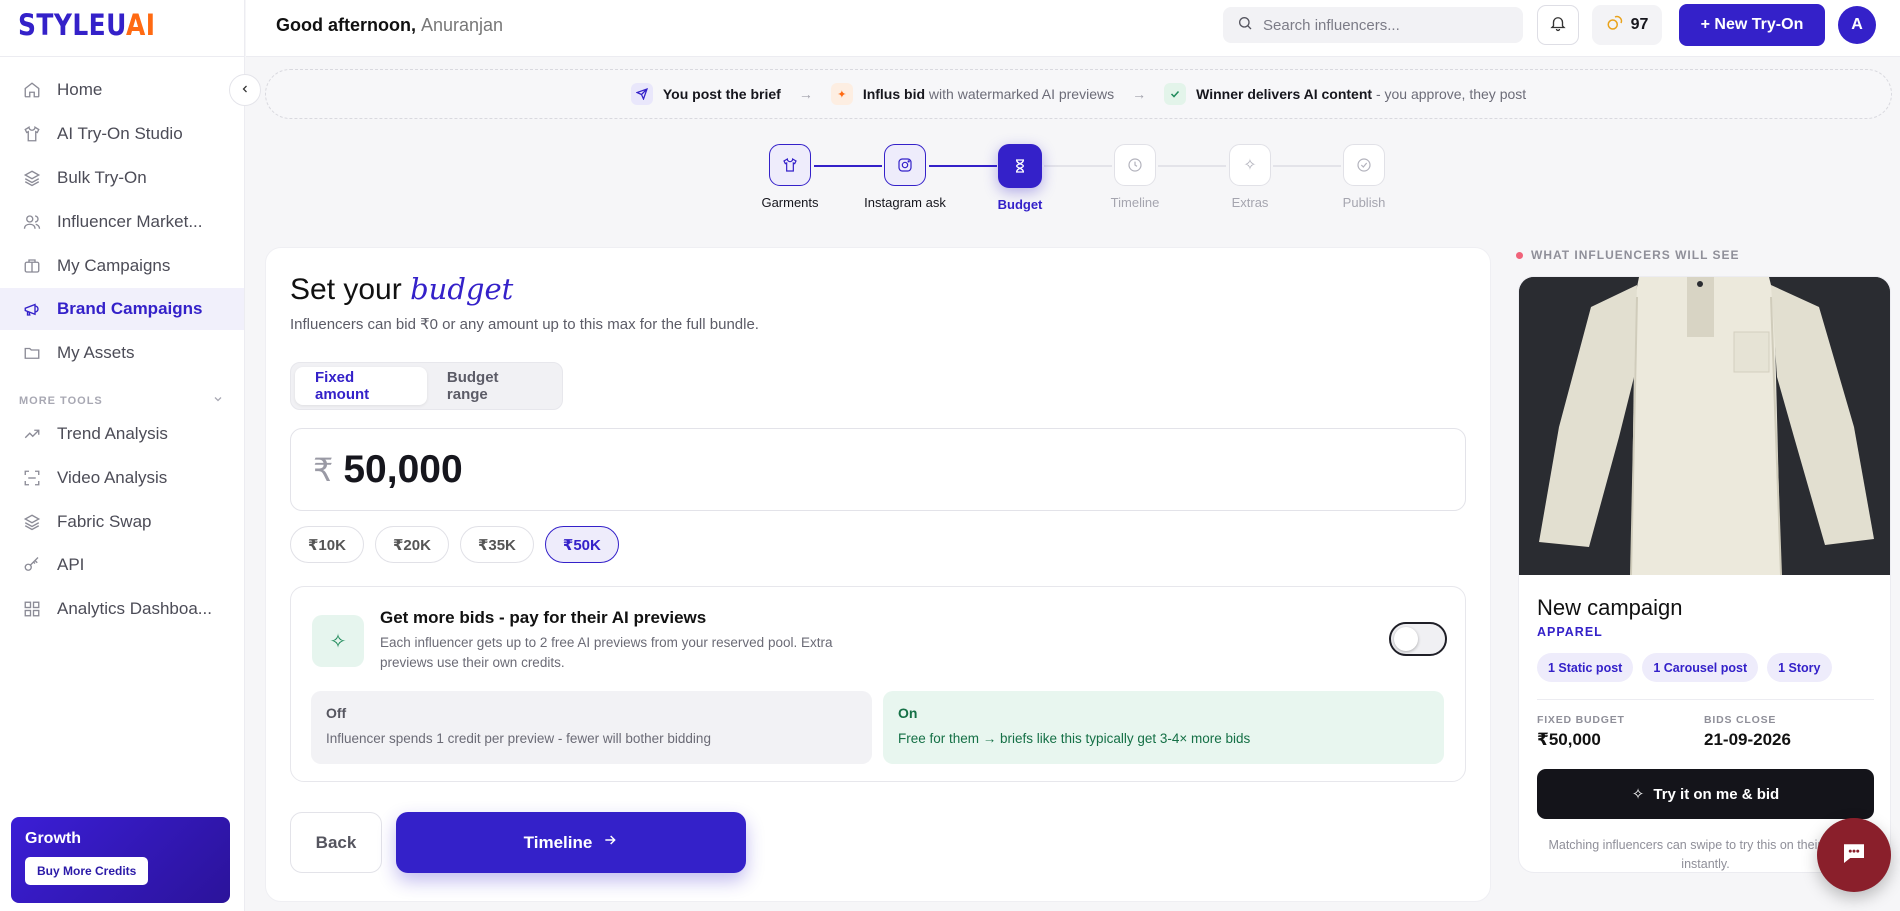  I want to click on sidebar-item-fabric-swap: Fabric Swap, so click(122, 522).